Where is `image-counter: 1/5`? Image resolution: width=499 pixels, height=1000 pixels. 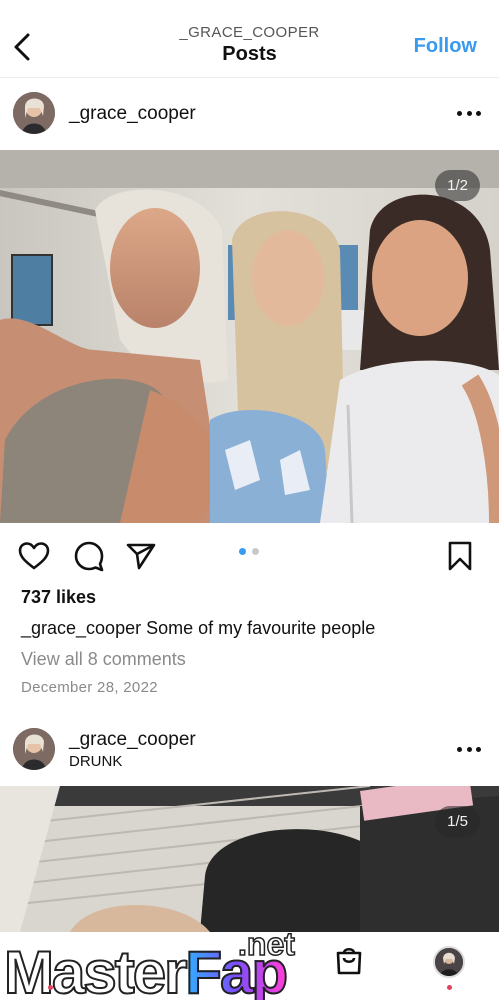 image-counter: 1/5 is located at coordinates (457, 821).